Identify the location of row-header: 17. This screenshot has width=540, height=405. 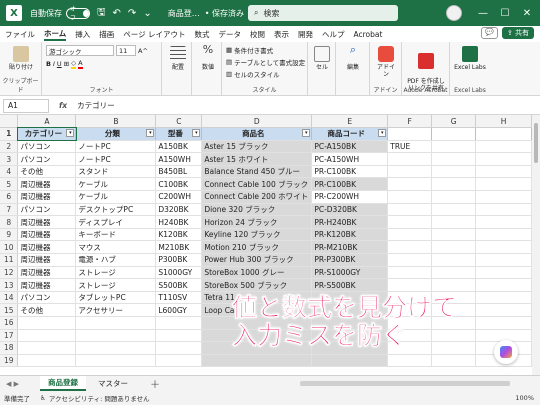
(9, 336).